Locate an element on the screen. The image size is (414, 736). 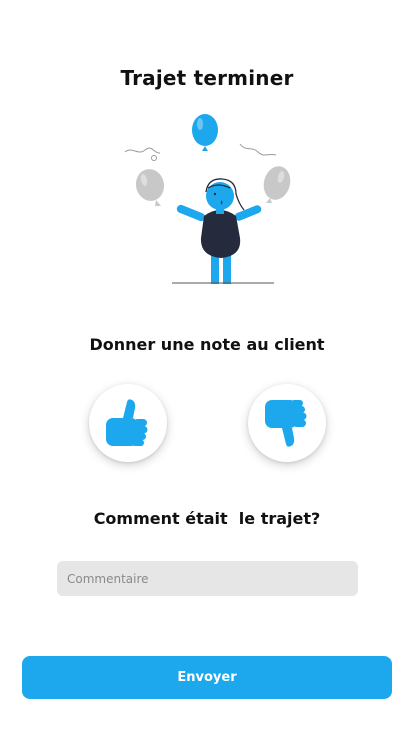
thumbs-down-button is located at coordinates (287, 423).